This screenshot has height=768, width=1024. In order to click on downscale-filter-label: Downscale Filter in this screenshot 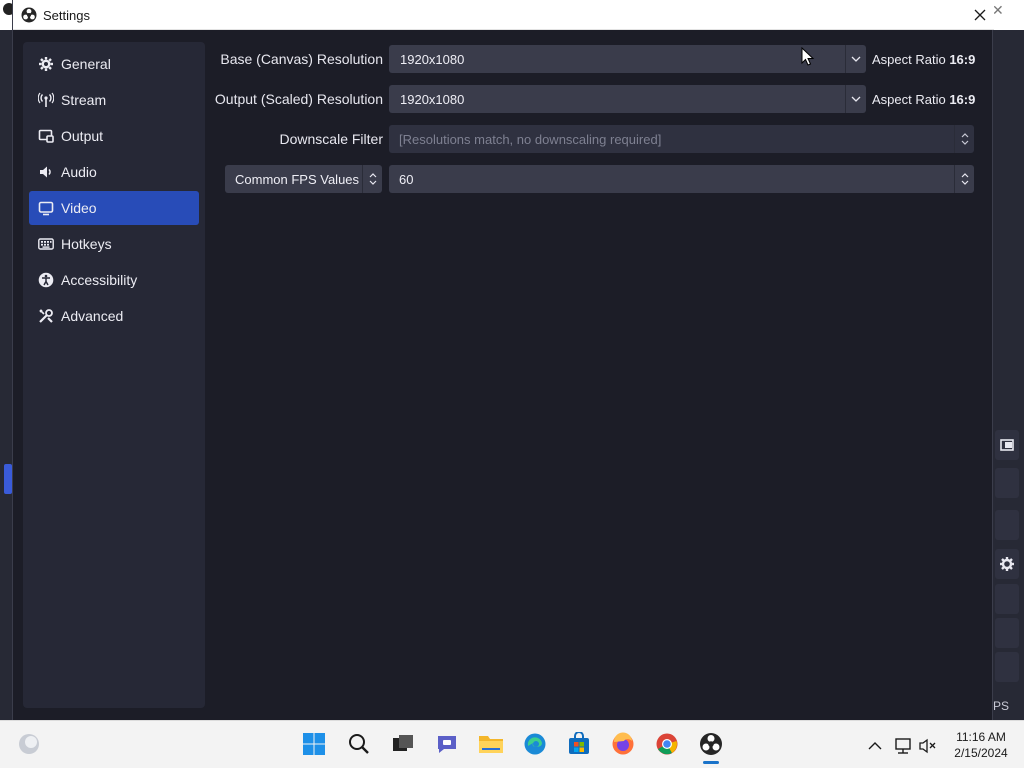, I will do `click(331, 139)`.